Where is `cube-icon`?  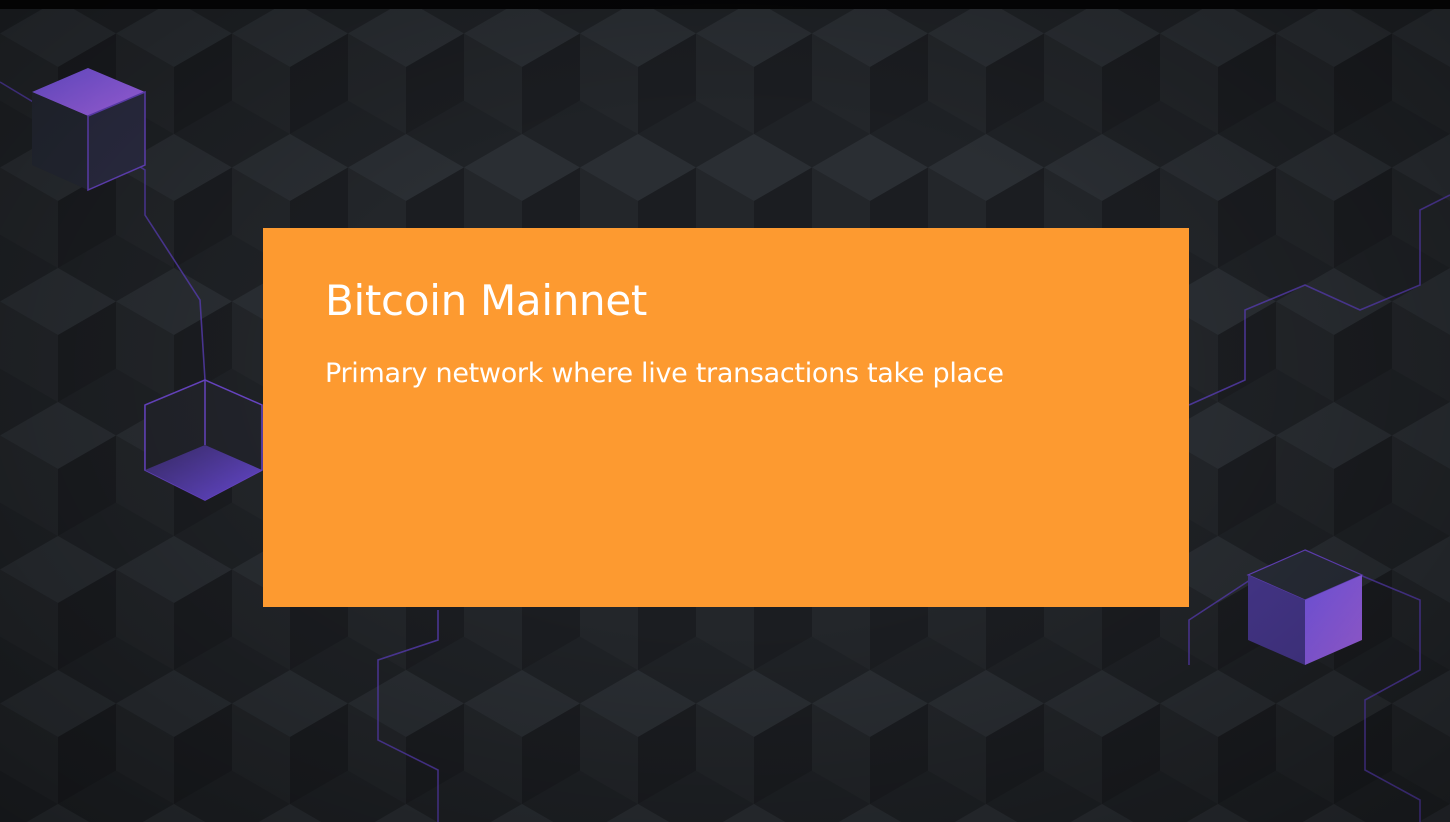 cube-icon is located at coordinates (89, 130).